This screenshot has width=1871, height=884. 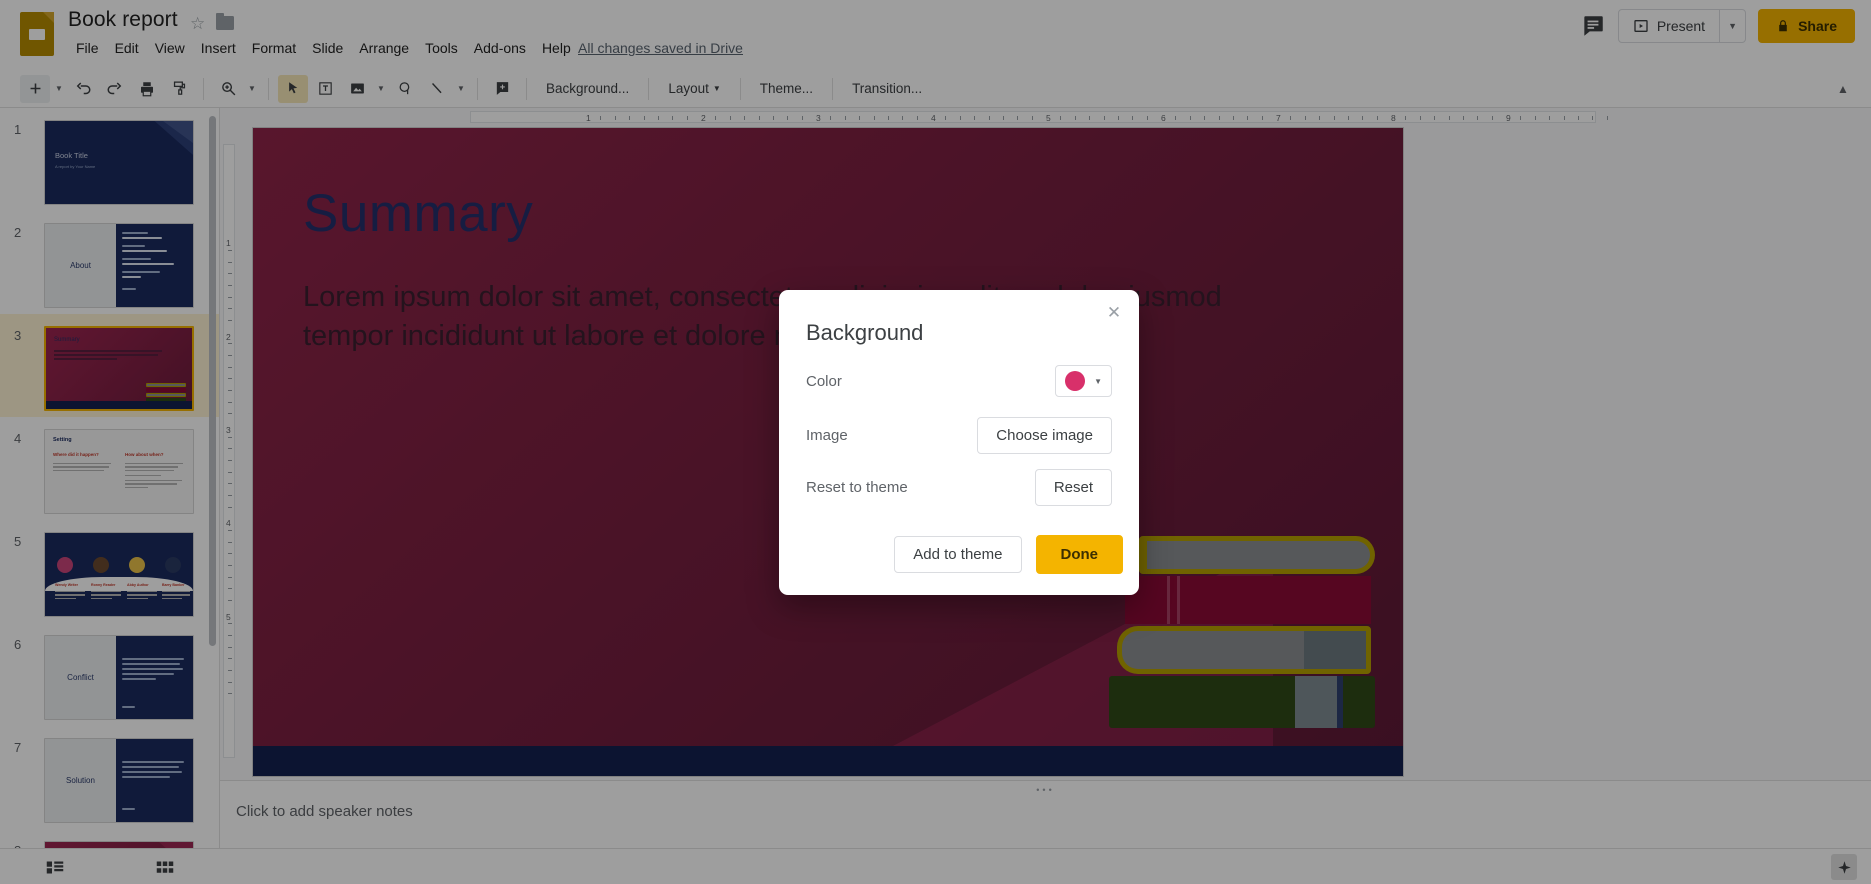 What do you see at coordinates (119, 368) in the screenshot?
I see `slide-thumbnail: Summary` at bounding box center [119, 368].